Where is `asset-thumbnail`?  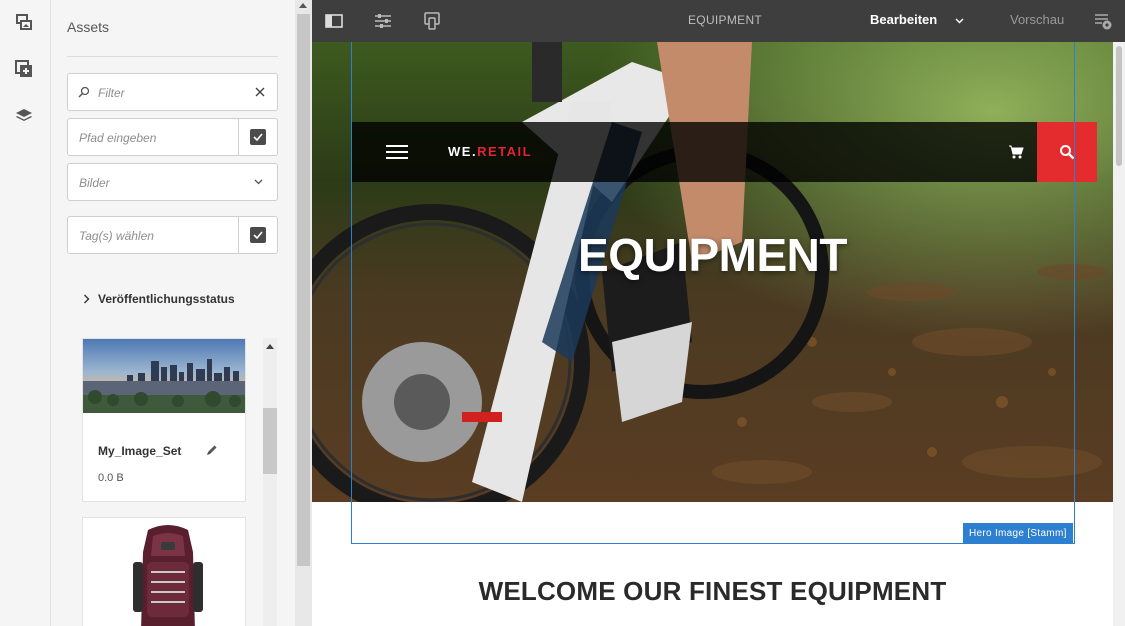
asset-thumbnail is located at coordinates (164, 376).